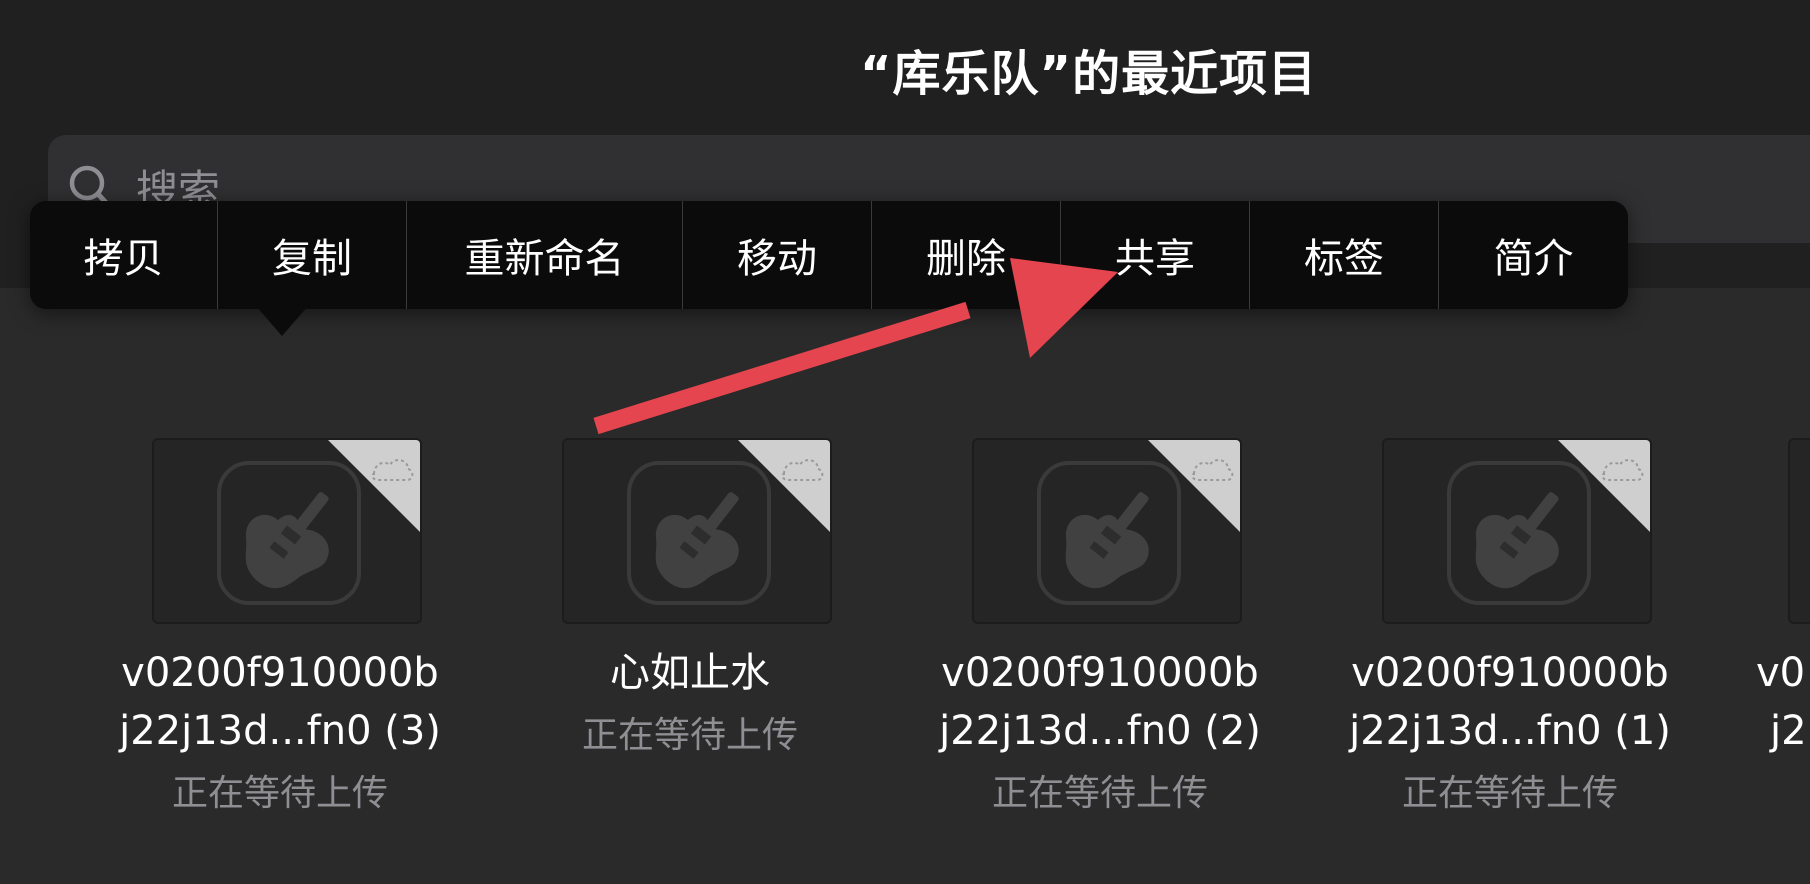 The height and width of the screenshot is (884, 1810). I want to click on page-title: “库乐队”的最近项目, so click(1089, 74).